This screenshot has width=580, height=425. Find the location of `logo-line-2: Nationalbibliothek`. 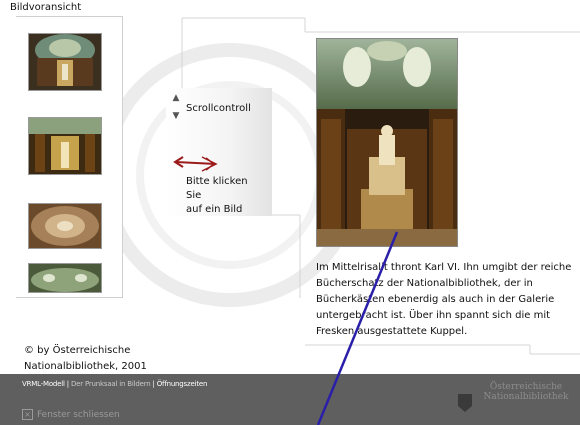

logo-line-2: Nationalbibliothek is located at coordinates (526, 397).